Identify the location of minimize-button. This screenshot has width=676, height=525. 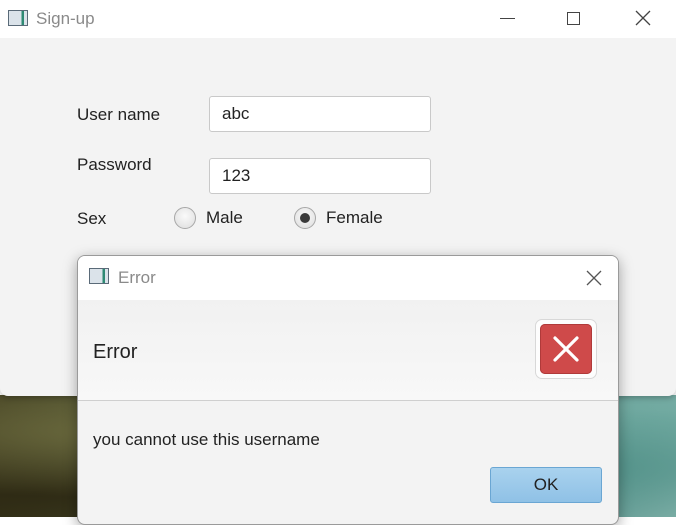
(507, 18).